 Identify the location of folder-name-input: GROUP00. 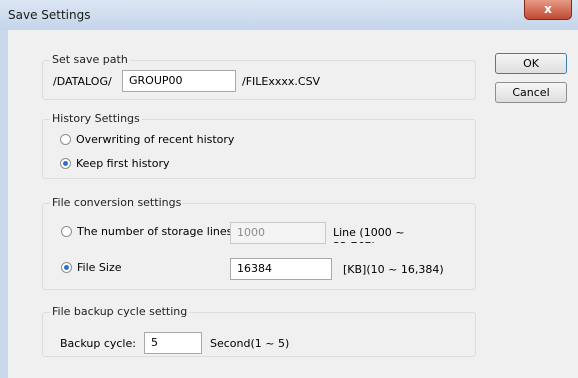
(179, 81).